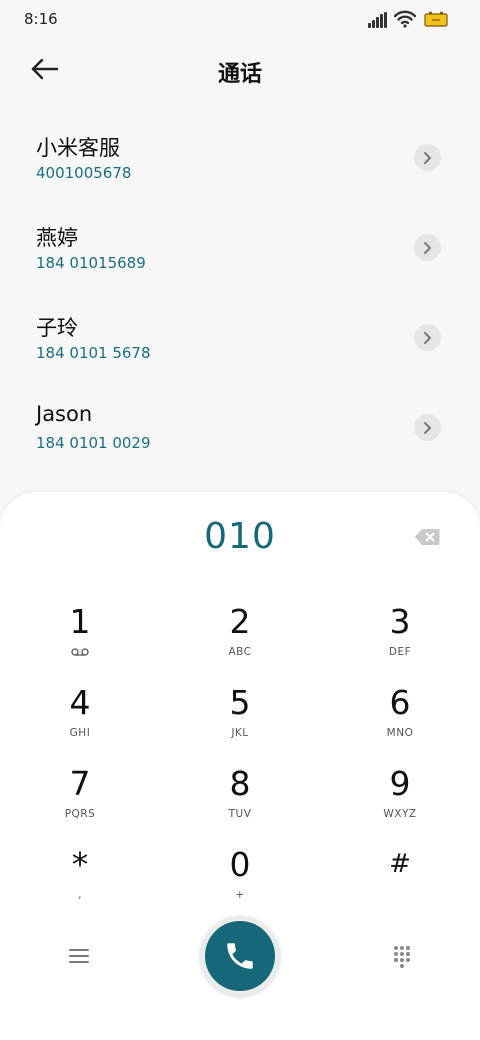 The height and width of the screenshot is (1040, 480). Describe the element at coordinates (78, 148) in the screenshot. I see `contact-name: 小米客服` at that location.